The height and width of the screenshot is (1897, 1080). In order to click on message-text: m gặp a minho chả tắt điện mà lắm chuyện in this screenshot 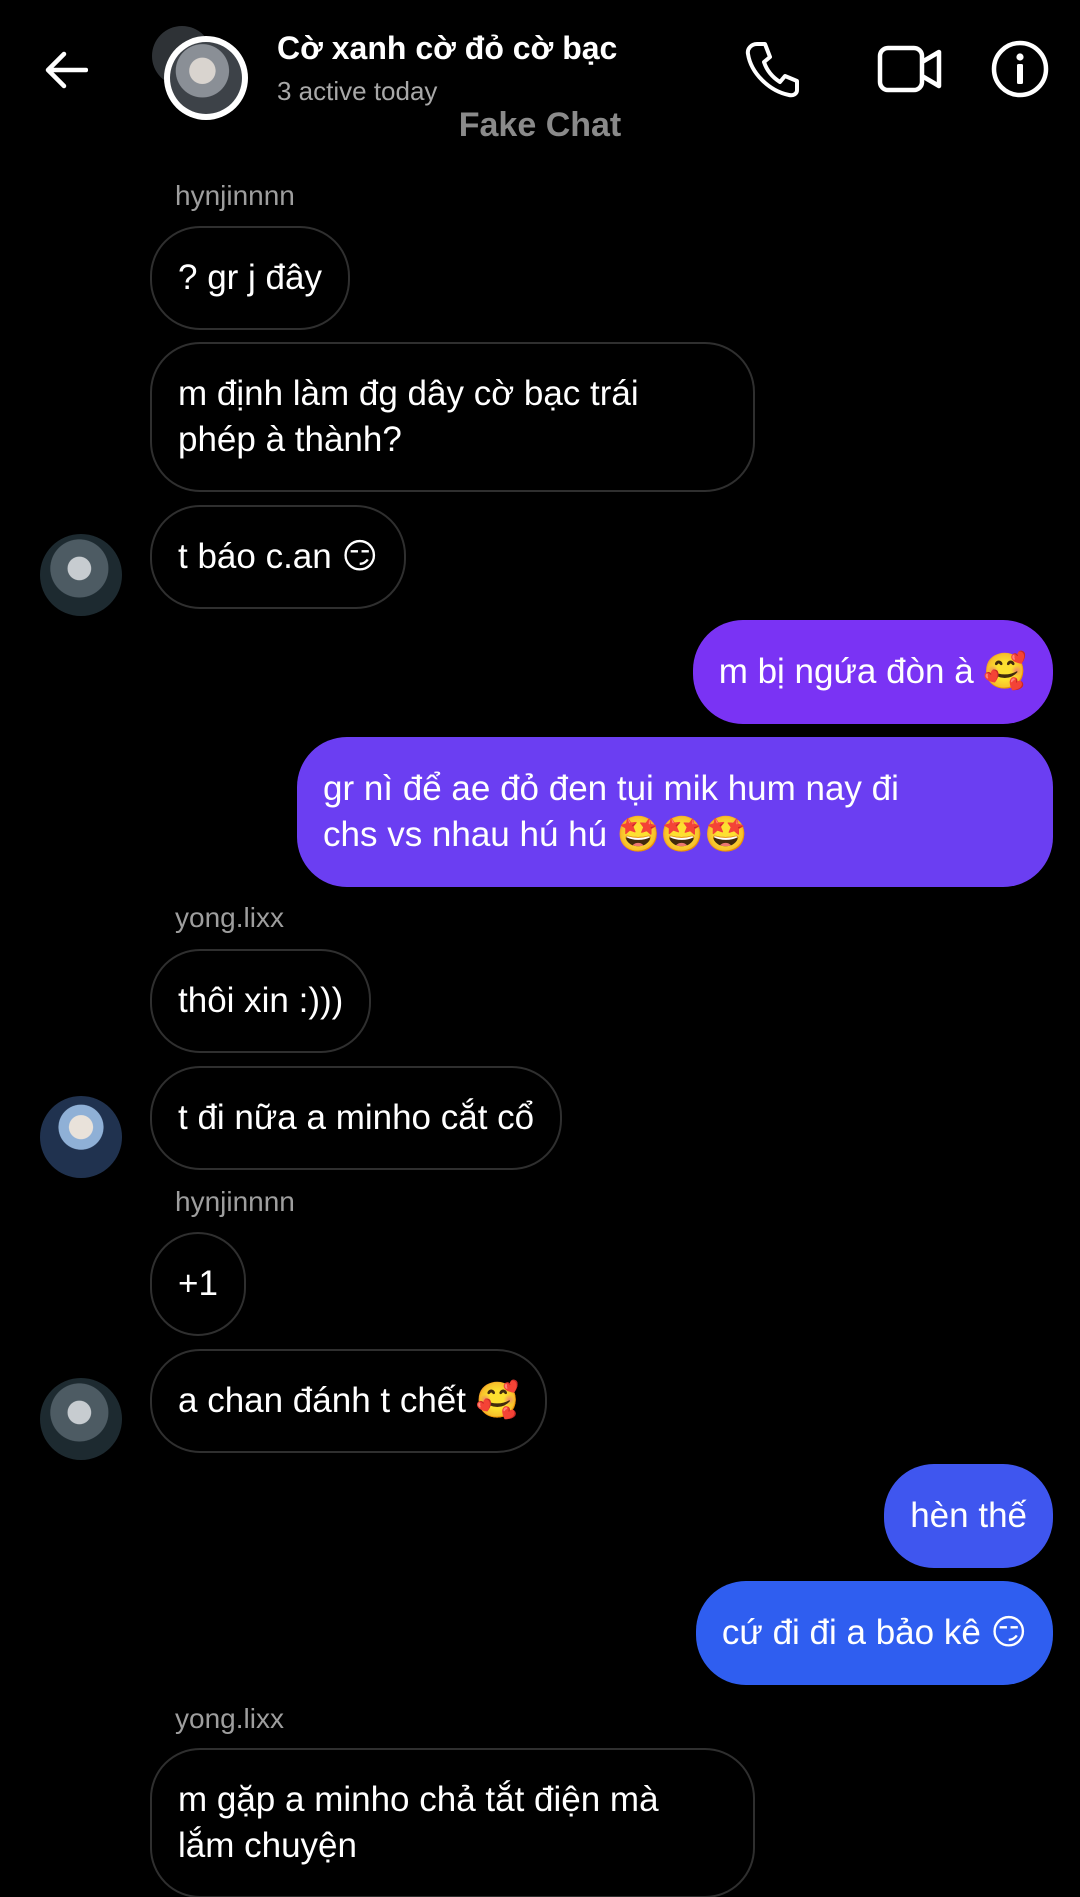, I will do `click(418, 1822)`.